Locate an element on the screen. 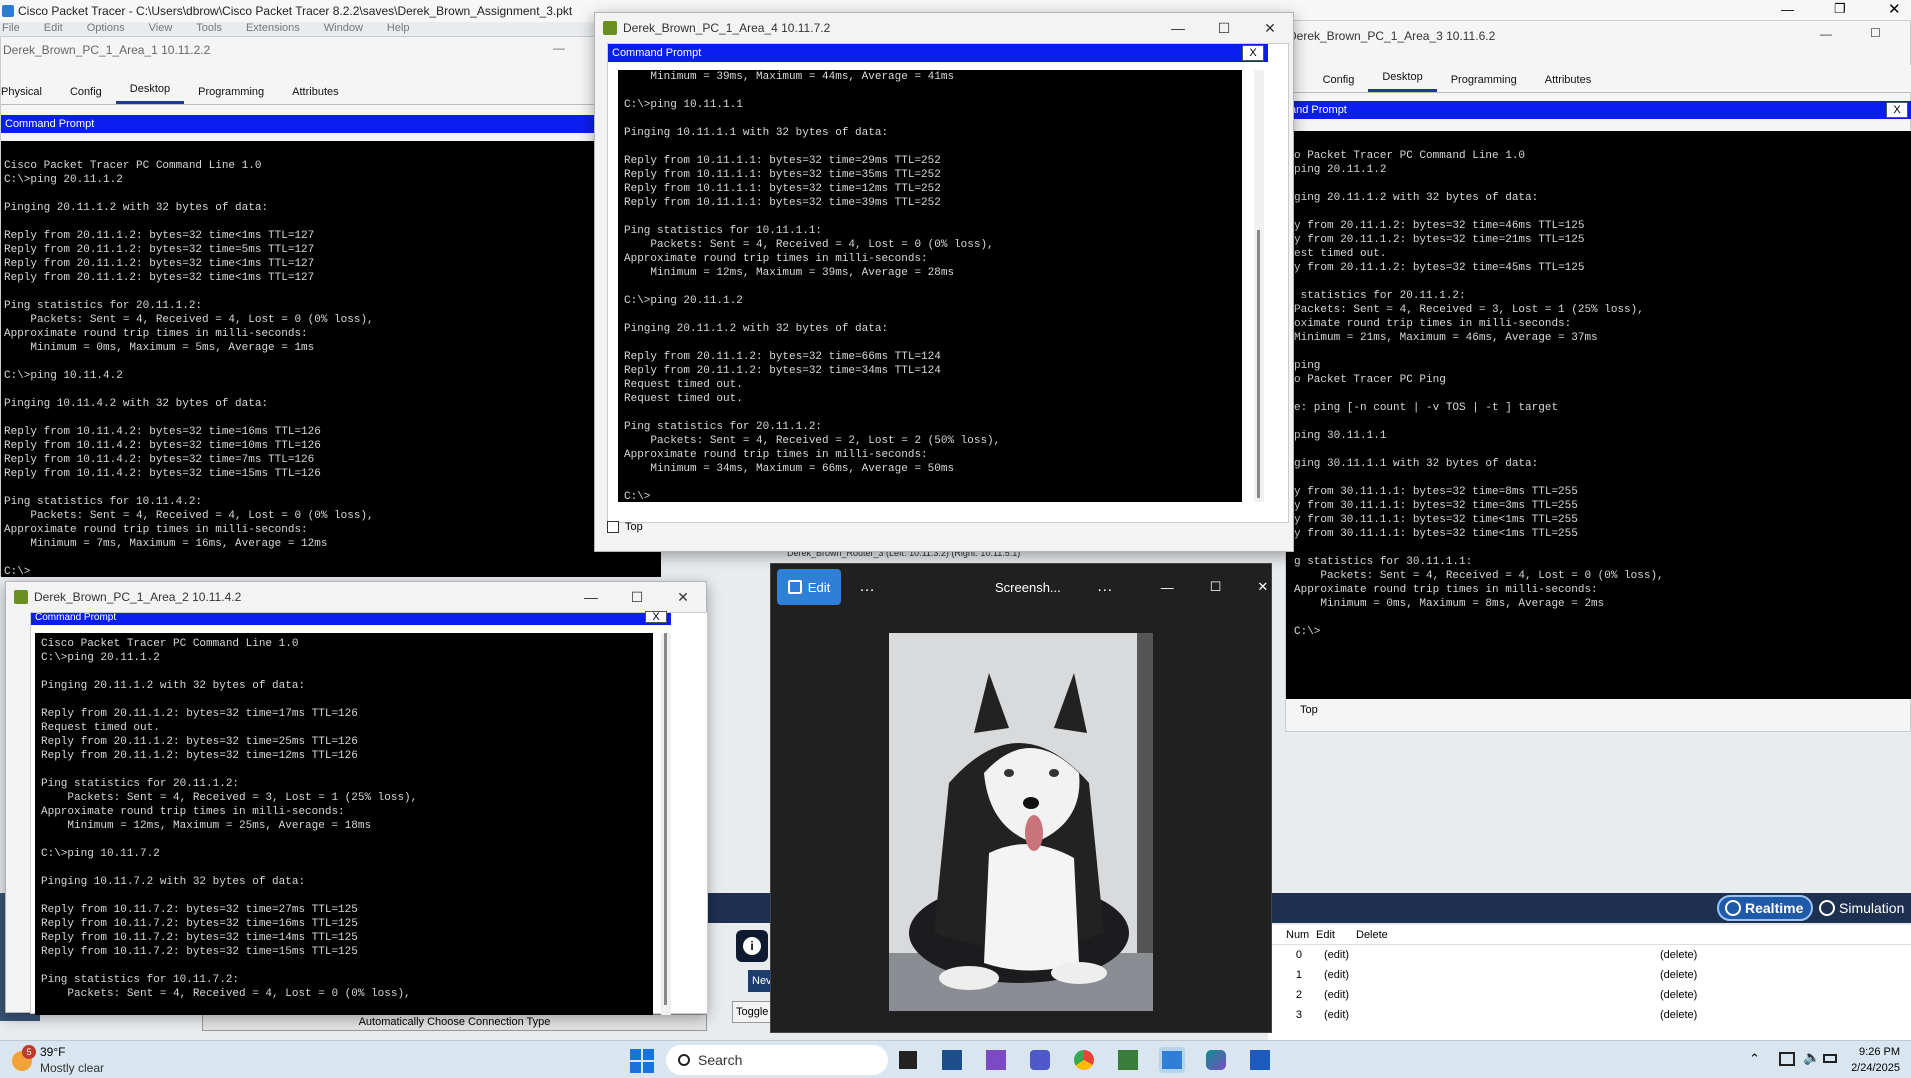 This screenshot has height=1078, width=1911. photos-maximize-button: ☐ is located at coordinates (1216, 587).